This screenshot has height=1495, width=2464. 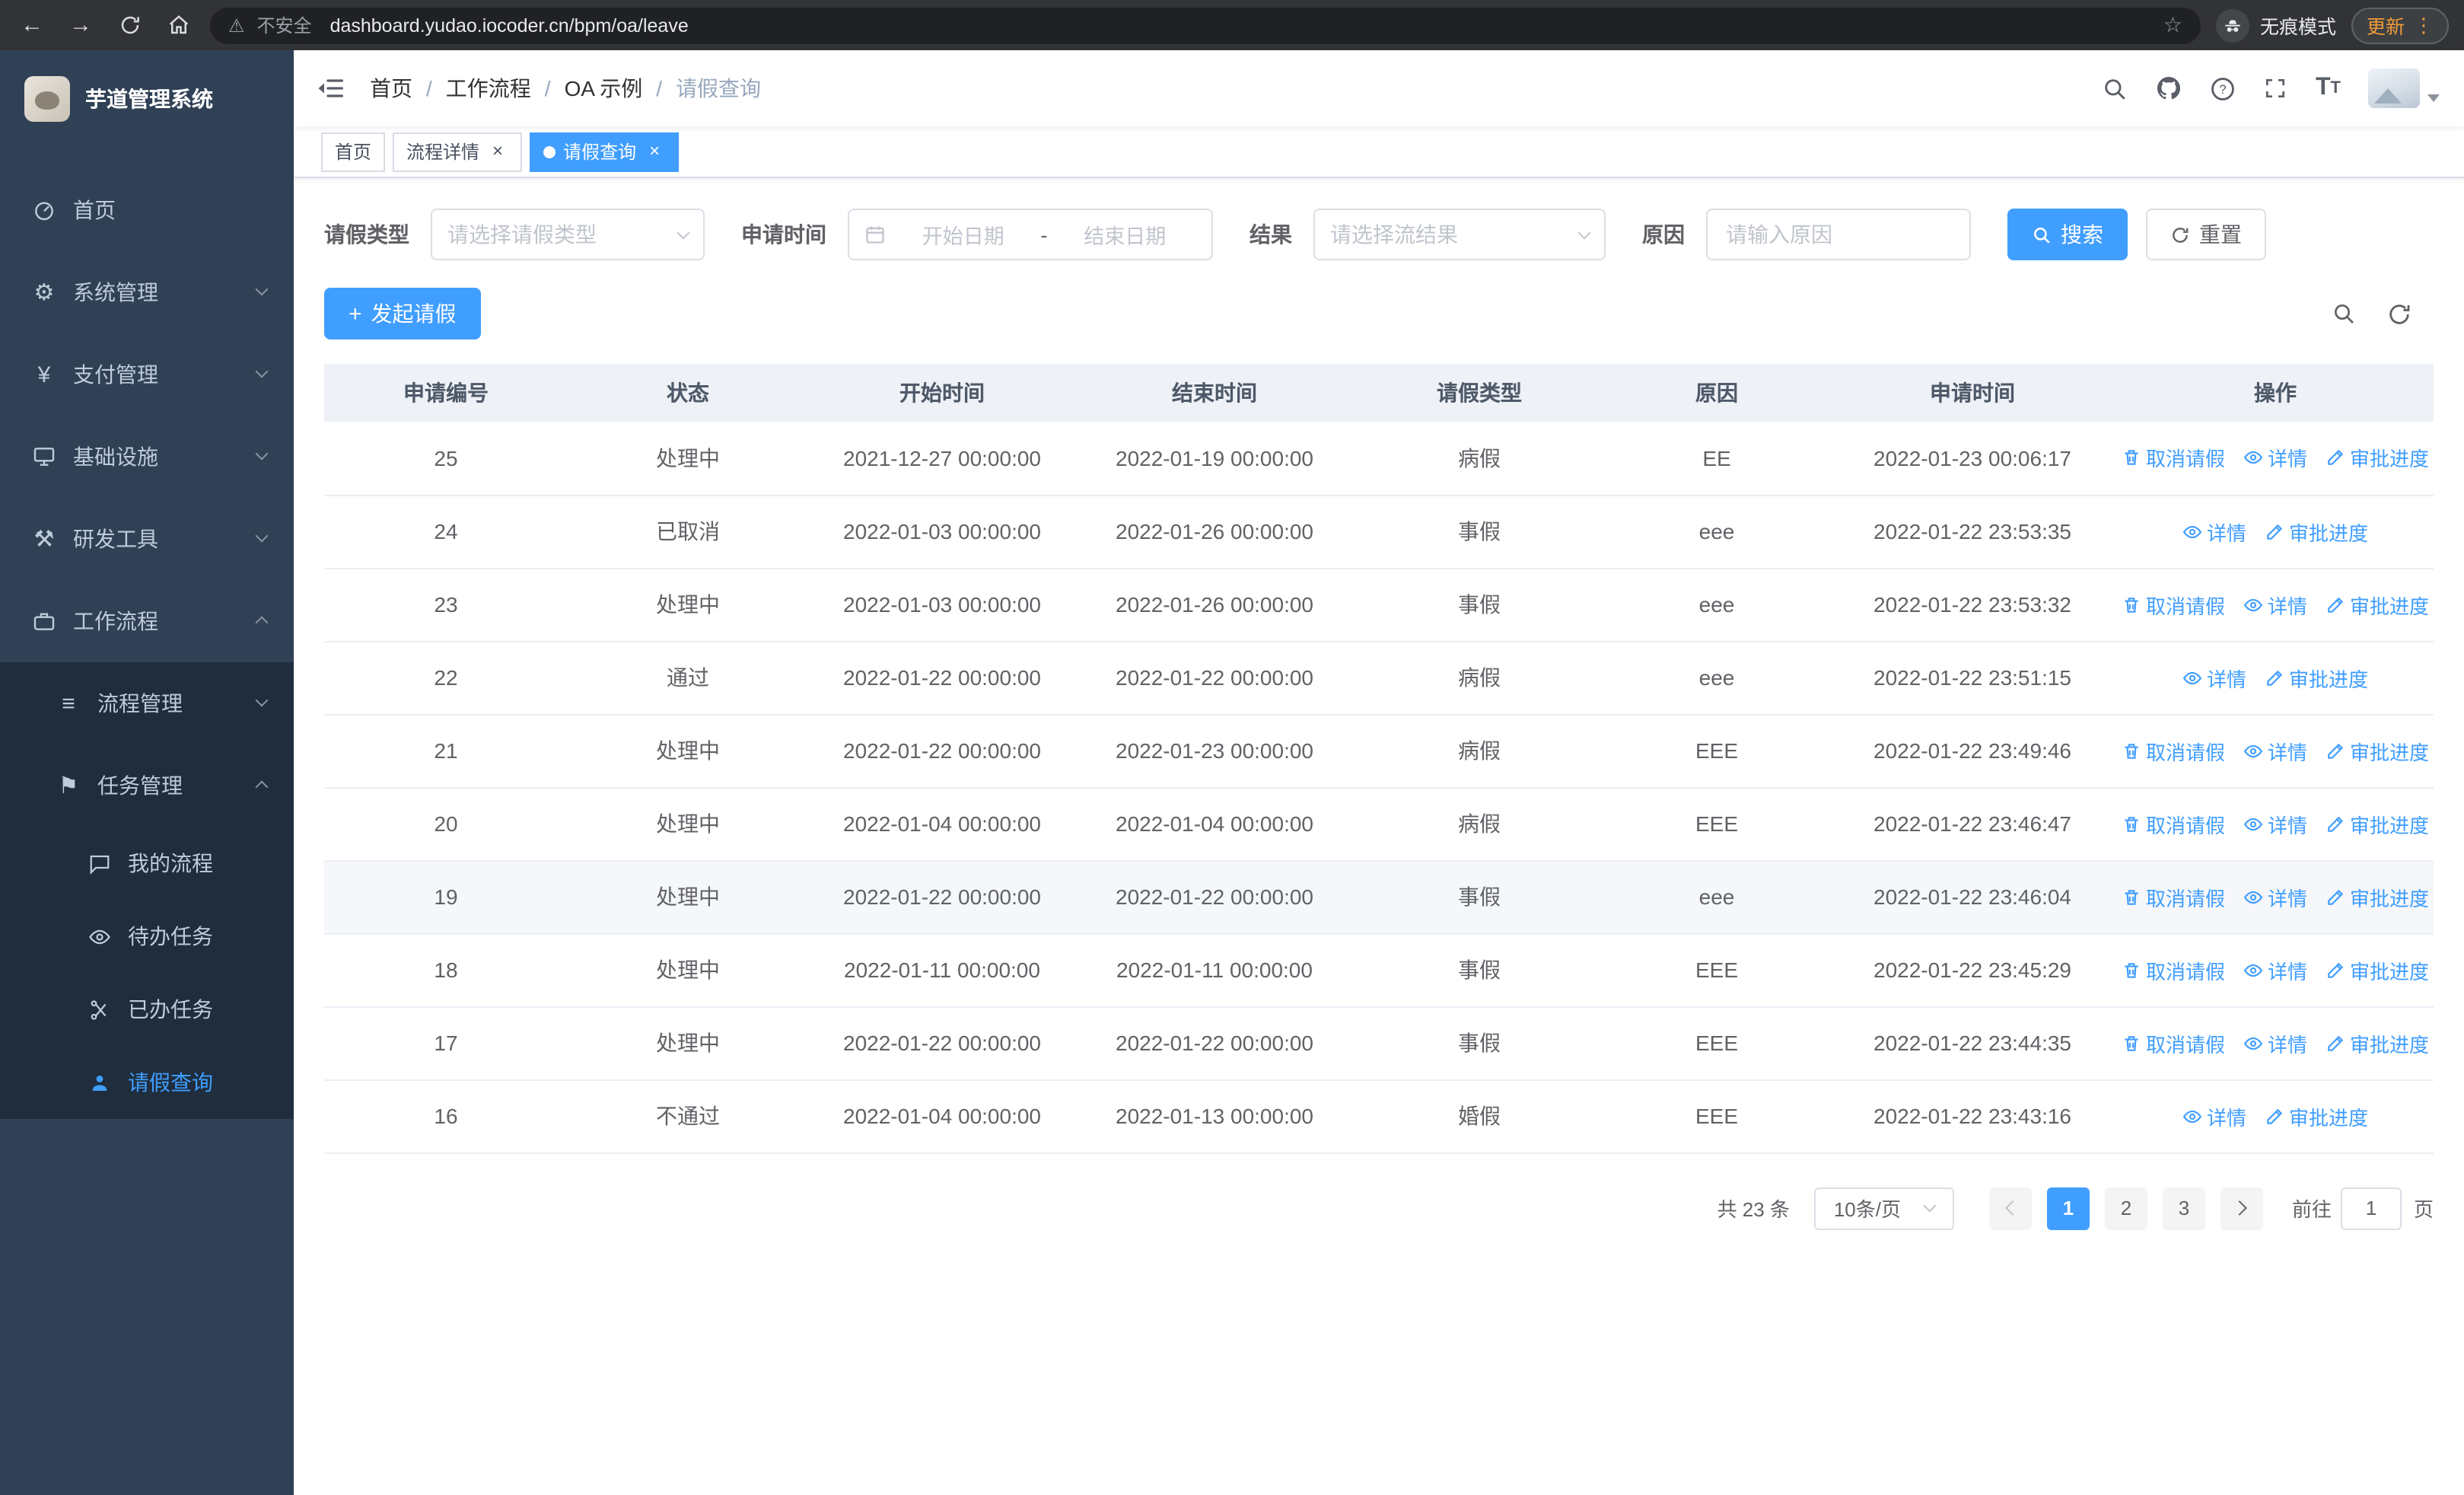 What do you see at coordinates (2192, 1116) in the screenshot?
I see `eye-icon` at bounding box center [2192, 1116].